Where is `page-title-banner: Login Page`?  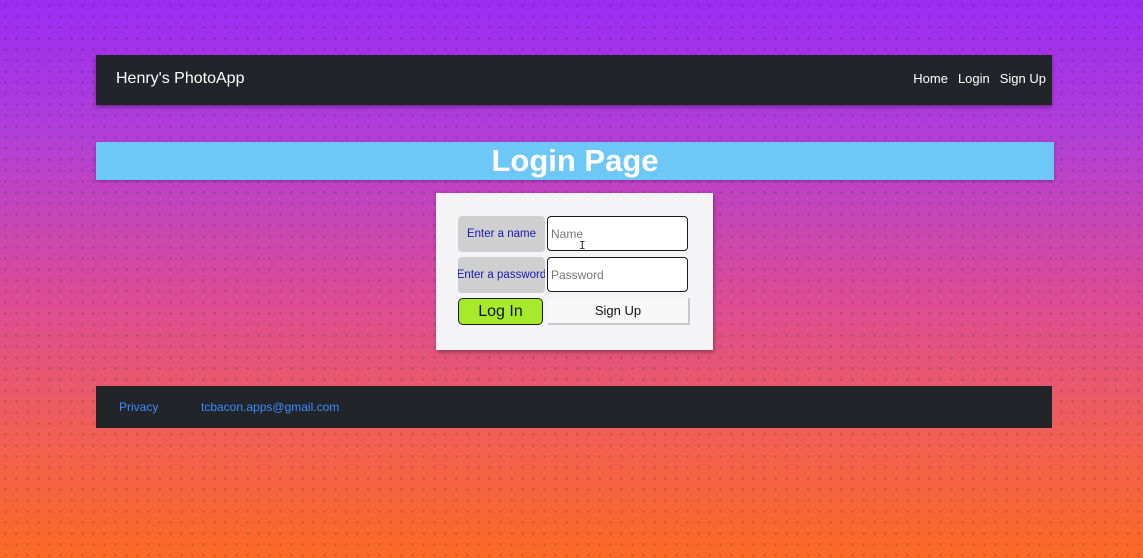
page-title-banner: Login Page is located at coordinates (575, 161).